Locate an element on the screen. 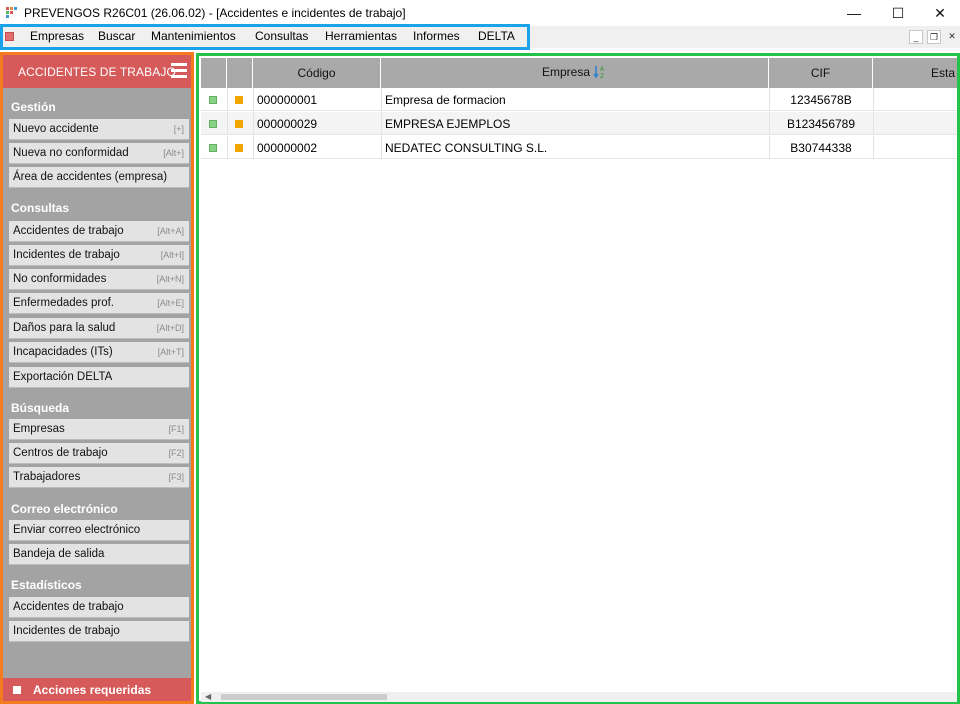 This screenshot has height=704, width=960. sidebar-item-incidentes-trabajo: Incidentes de trabajo [Alt+I] is located at coordinates (99, 255).